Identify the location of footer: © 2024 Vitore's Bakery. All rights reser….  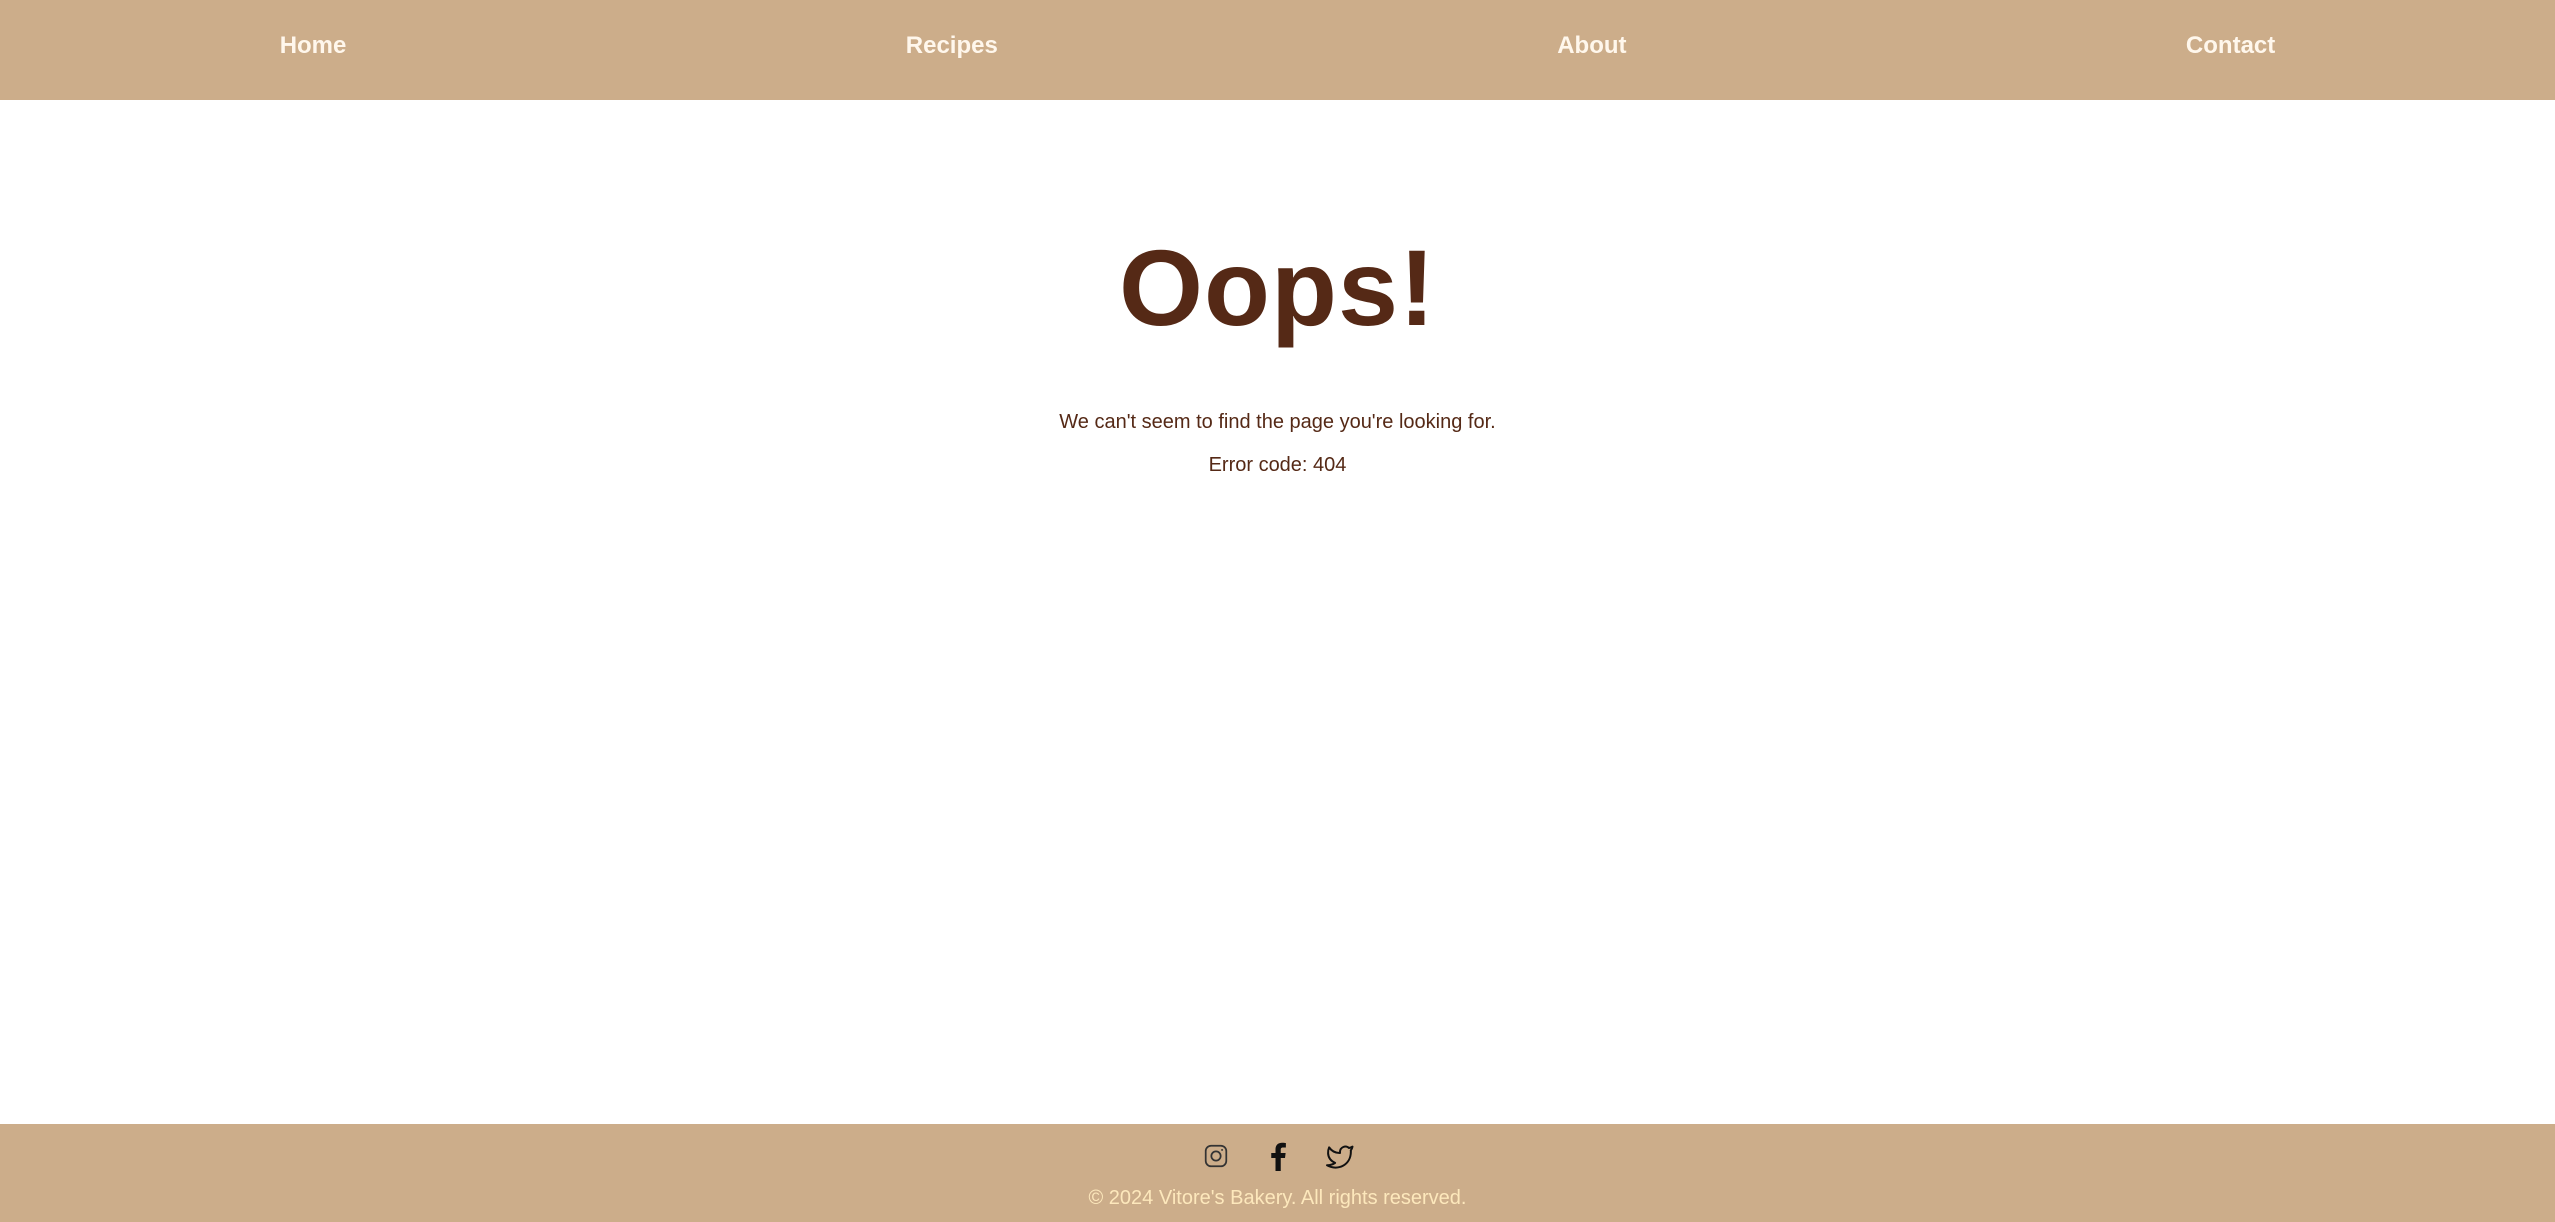
(1277, 1173).